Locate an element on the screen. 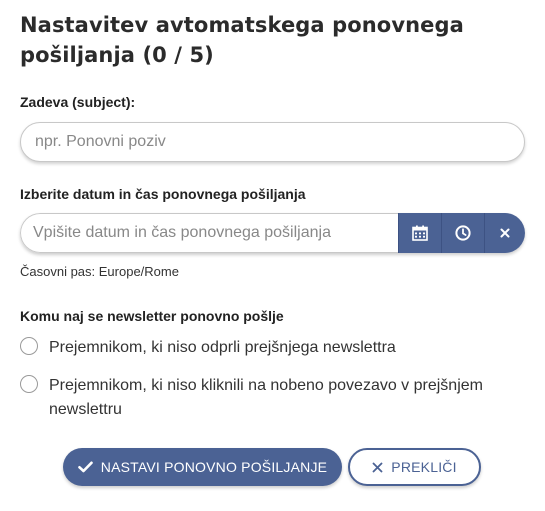 This screenshot has height=511, width=545. clear-button is located at coordinates (504, 233).